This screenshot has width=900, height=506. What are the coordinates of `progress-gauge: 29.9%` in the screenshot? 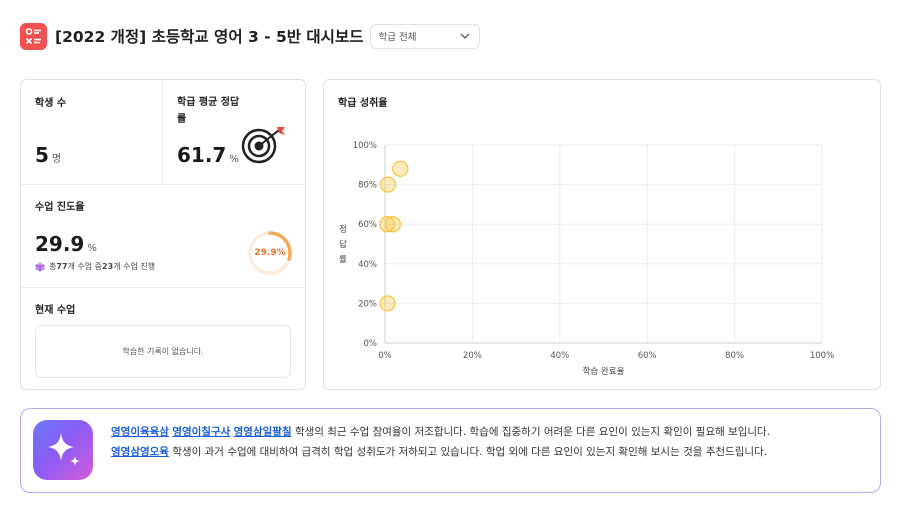 It's located at (270, 253).